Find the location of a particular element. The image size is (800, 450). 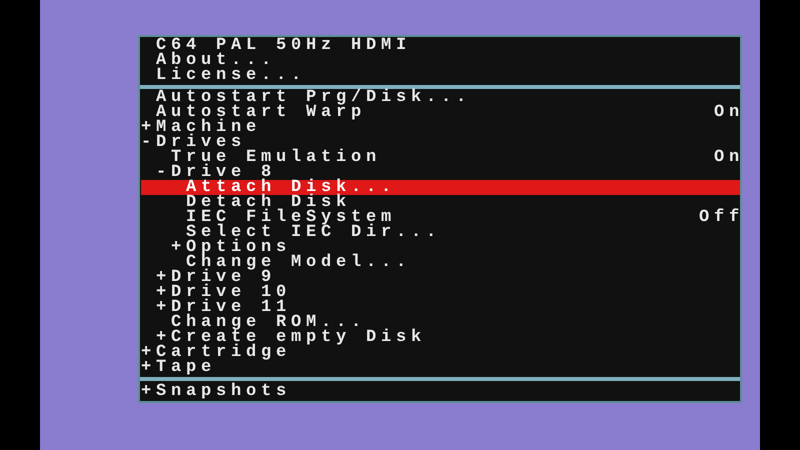

menu-item: +Machine is located at coordinates (440, 127).